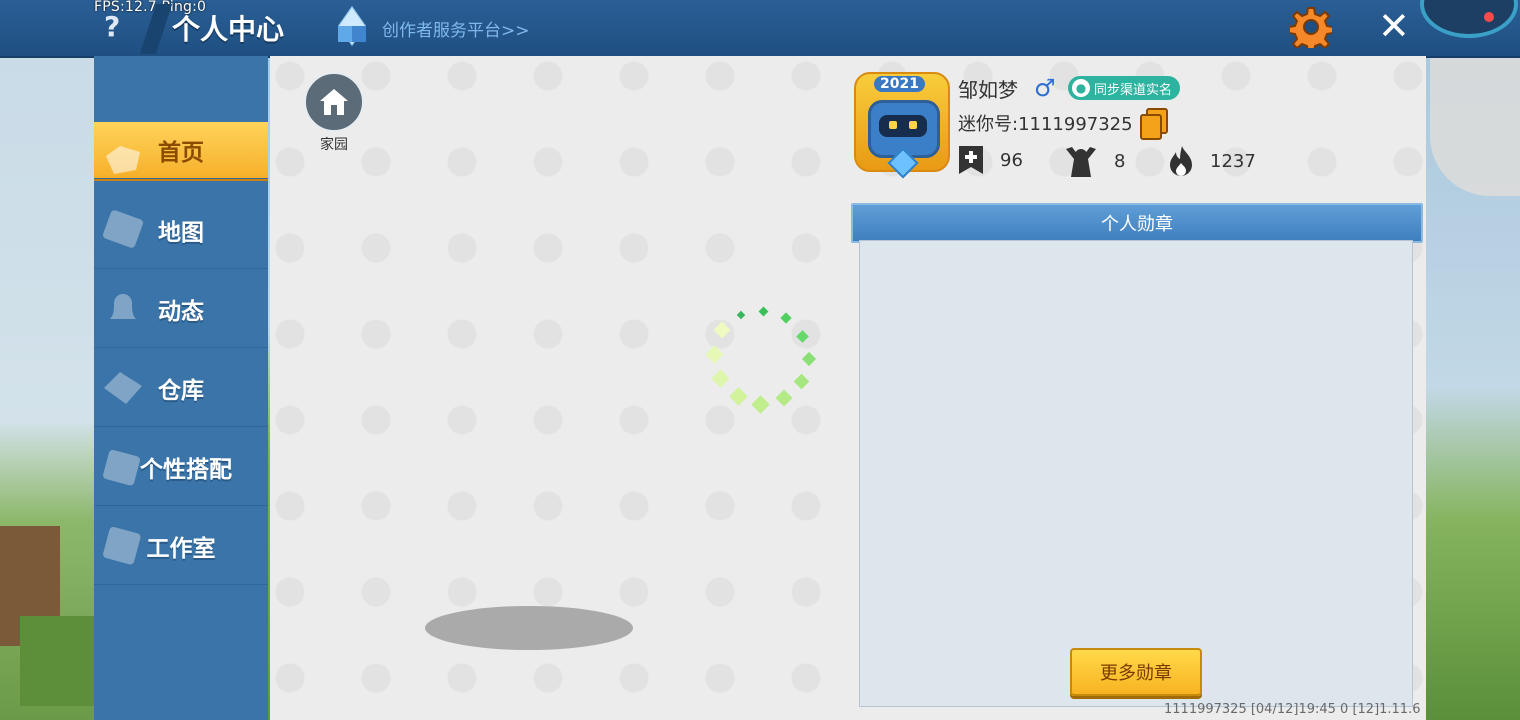 This screenshot has height=720, width=1520. I want to click on profile-avatar: 2021, so click(902, 125).